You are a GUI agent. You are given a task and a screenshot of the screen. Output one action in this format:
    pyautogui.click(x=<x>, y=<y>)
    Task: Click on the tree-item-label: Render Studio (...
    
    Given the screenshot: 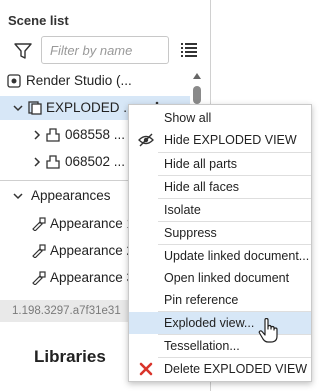 What is the action you would take?
    pyautogui.click(x=79, y=80)
    